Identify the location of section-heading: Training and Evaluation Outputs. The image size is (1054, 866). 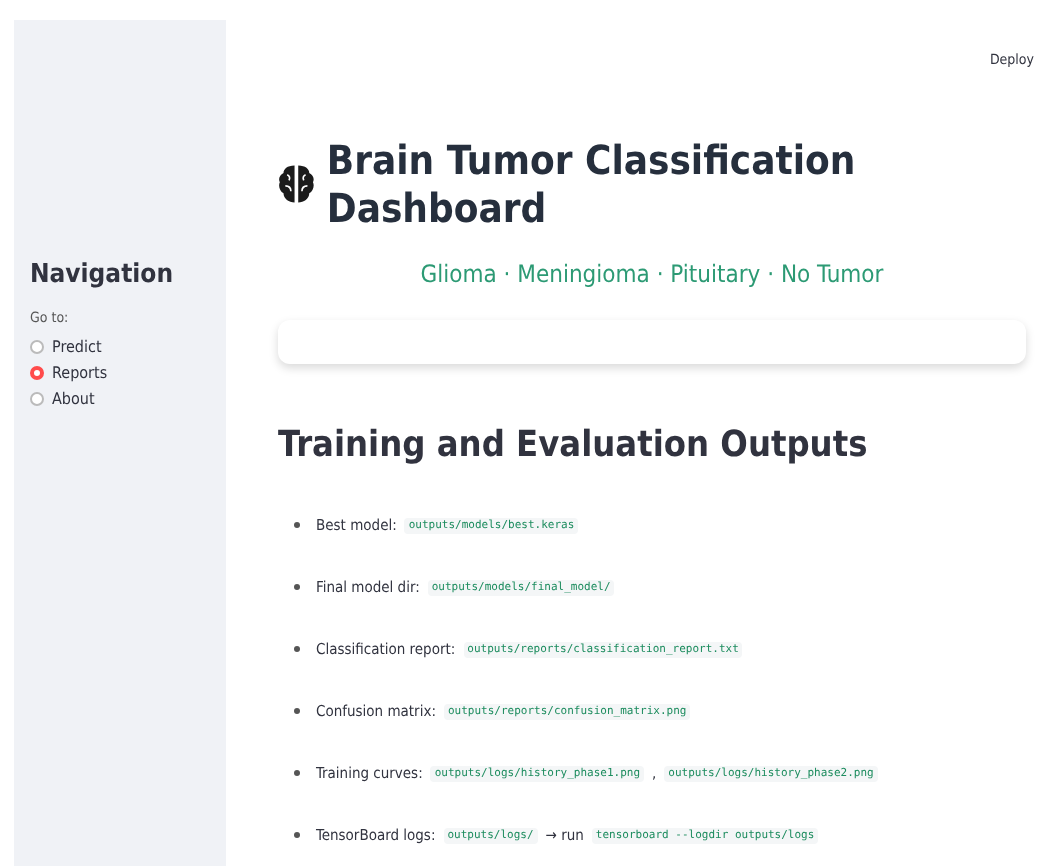
(574, 445).